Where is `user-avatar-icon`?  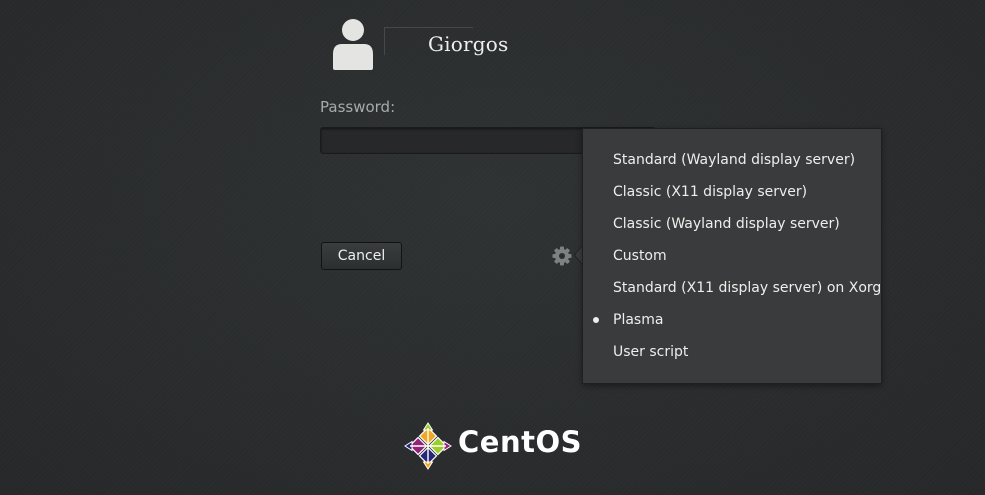
user-avatar-icon is located at coordinates (353, 44).